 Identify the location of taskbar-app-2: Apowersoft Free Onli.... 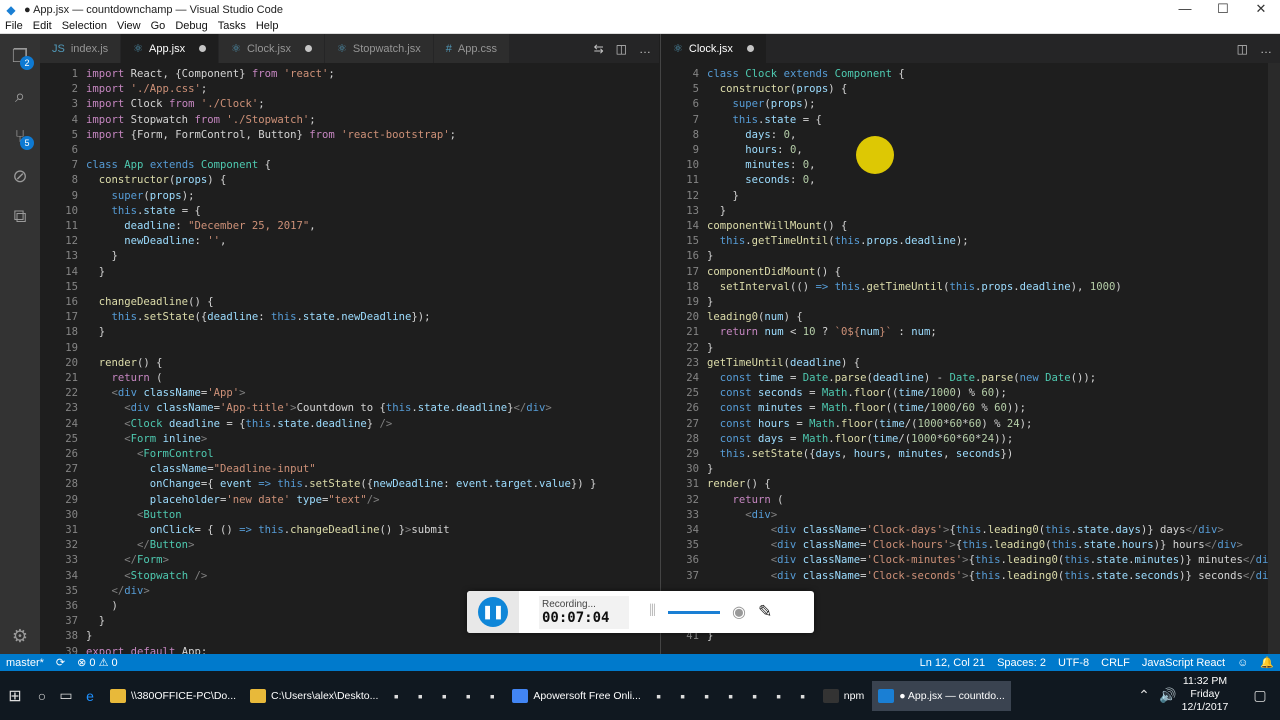
(576, 696).